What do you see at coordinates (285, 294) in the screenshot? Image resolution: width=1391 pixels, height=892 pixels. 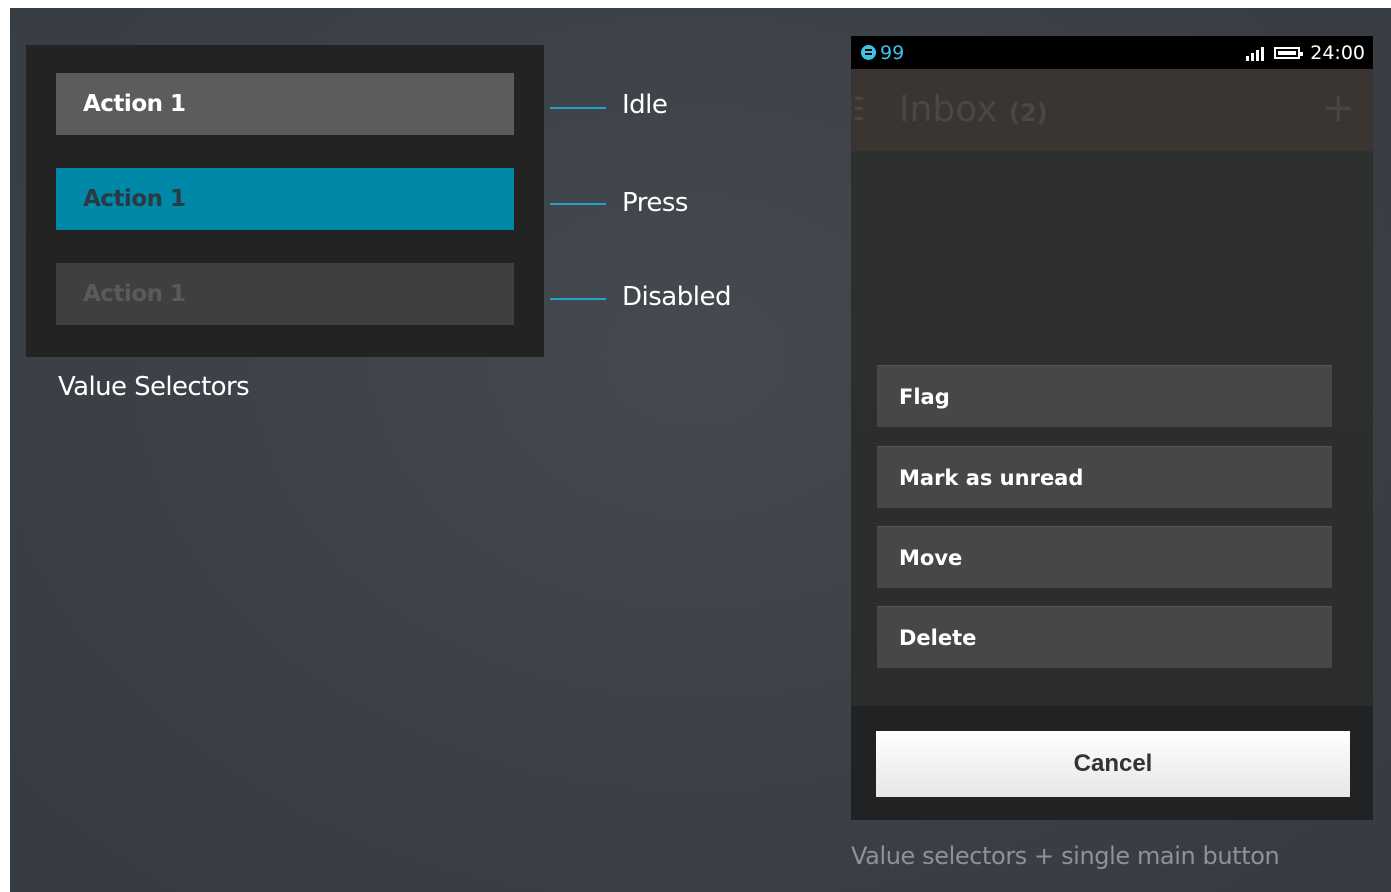 I see `action-button-disabled: Action 1` at bounding box center [285, 294].